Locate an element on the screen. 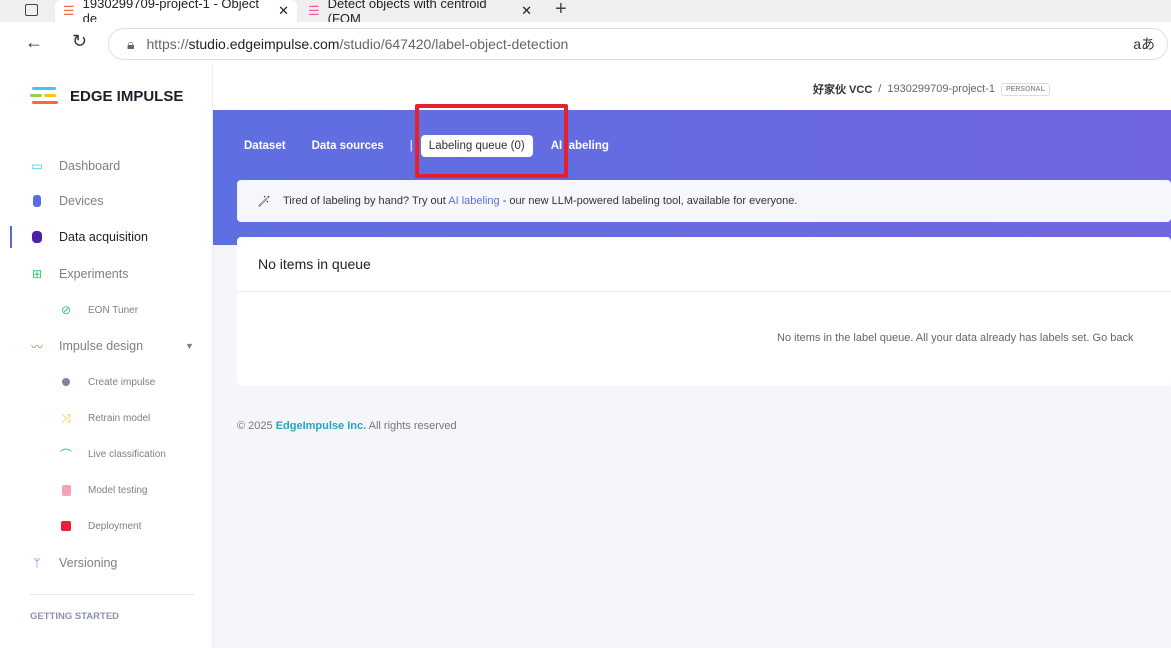  card-title: No items in queue is located at coordinates (314, 264).